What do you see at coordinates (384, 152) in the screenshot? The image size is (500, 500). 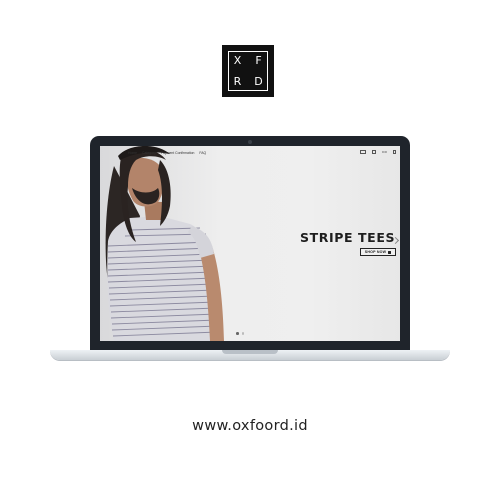 I see `currency-label: IDR` at bounding box center [384, 152].